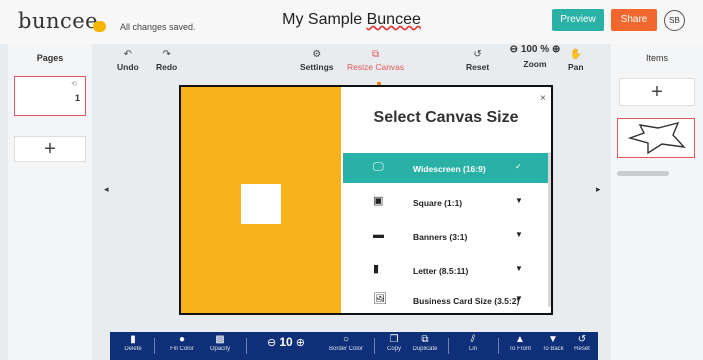 This screenshot has height=360, width=703. I want to click on duplicate-label: Duplicate, so click(425, 349).